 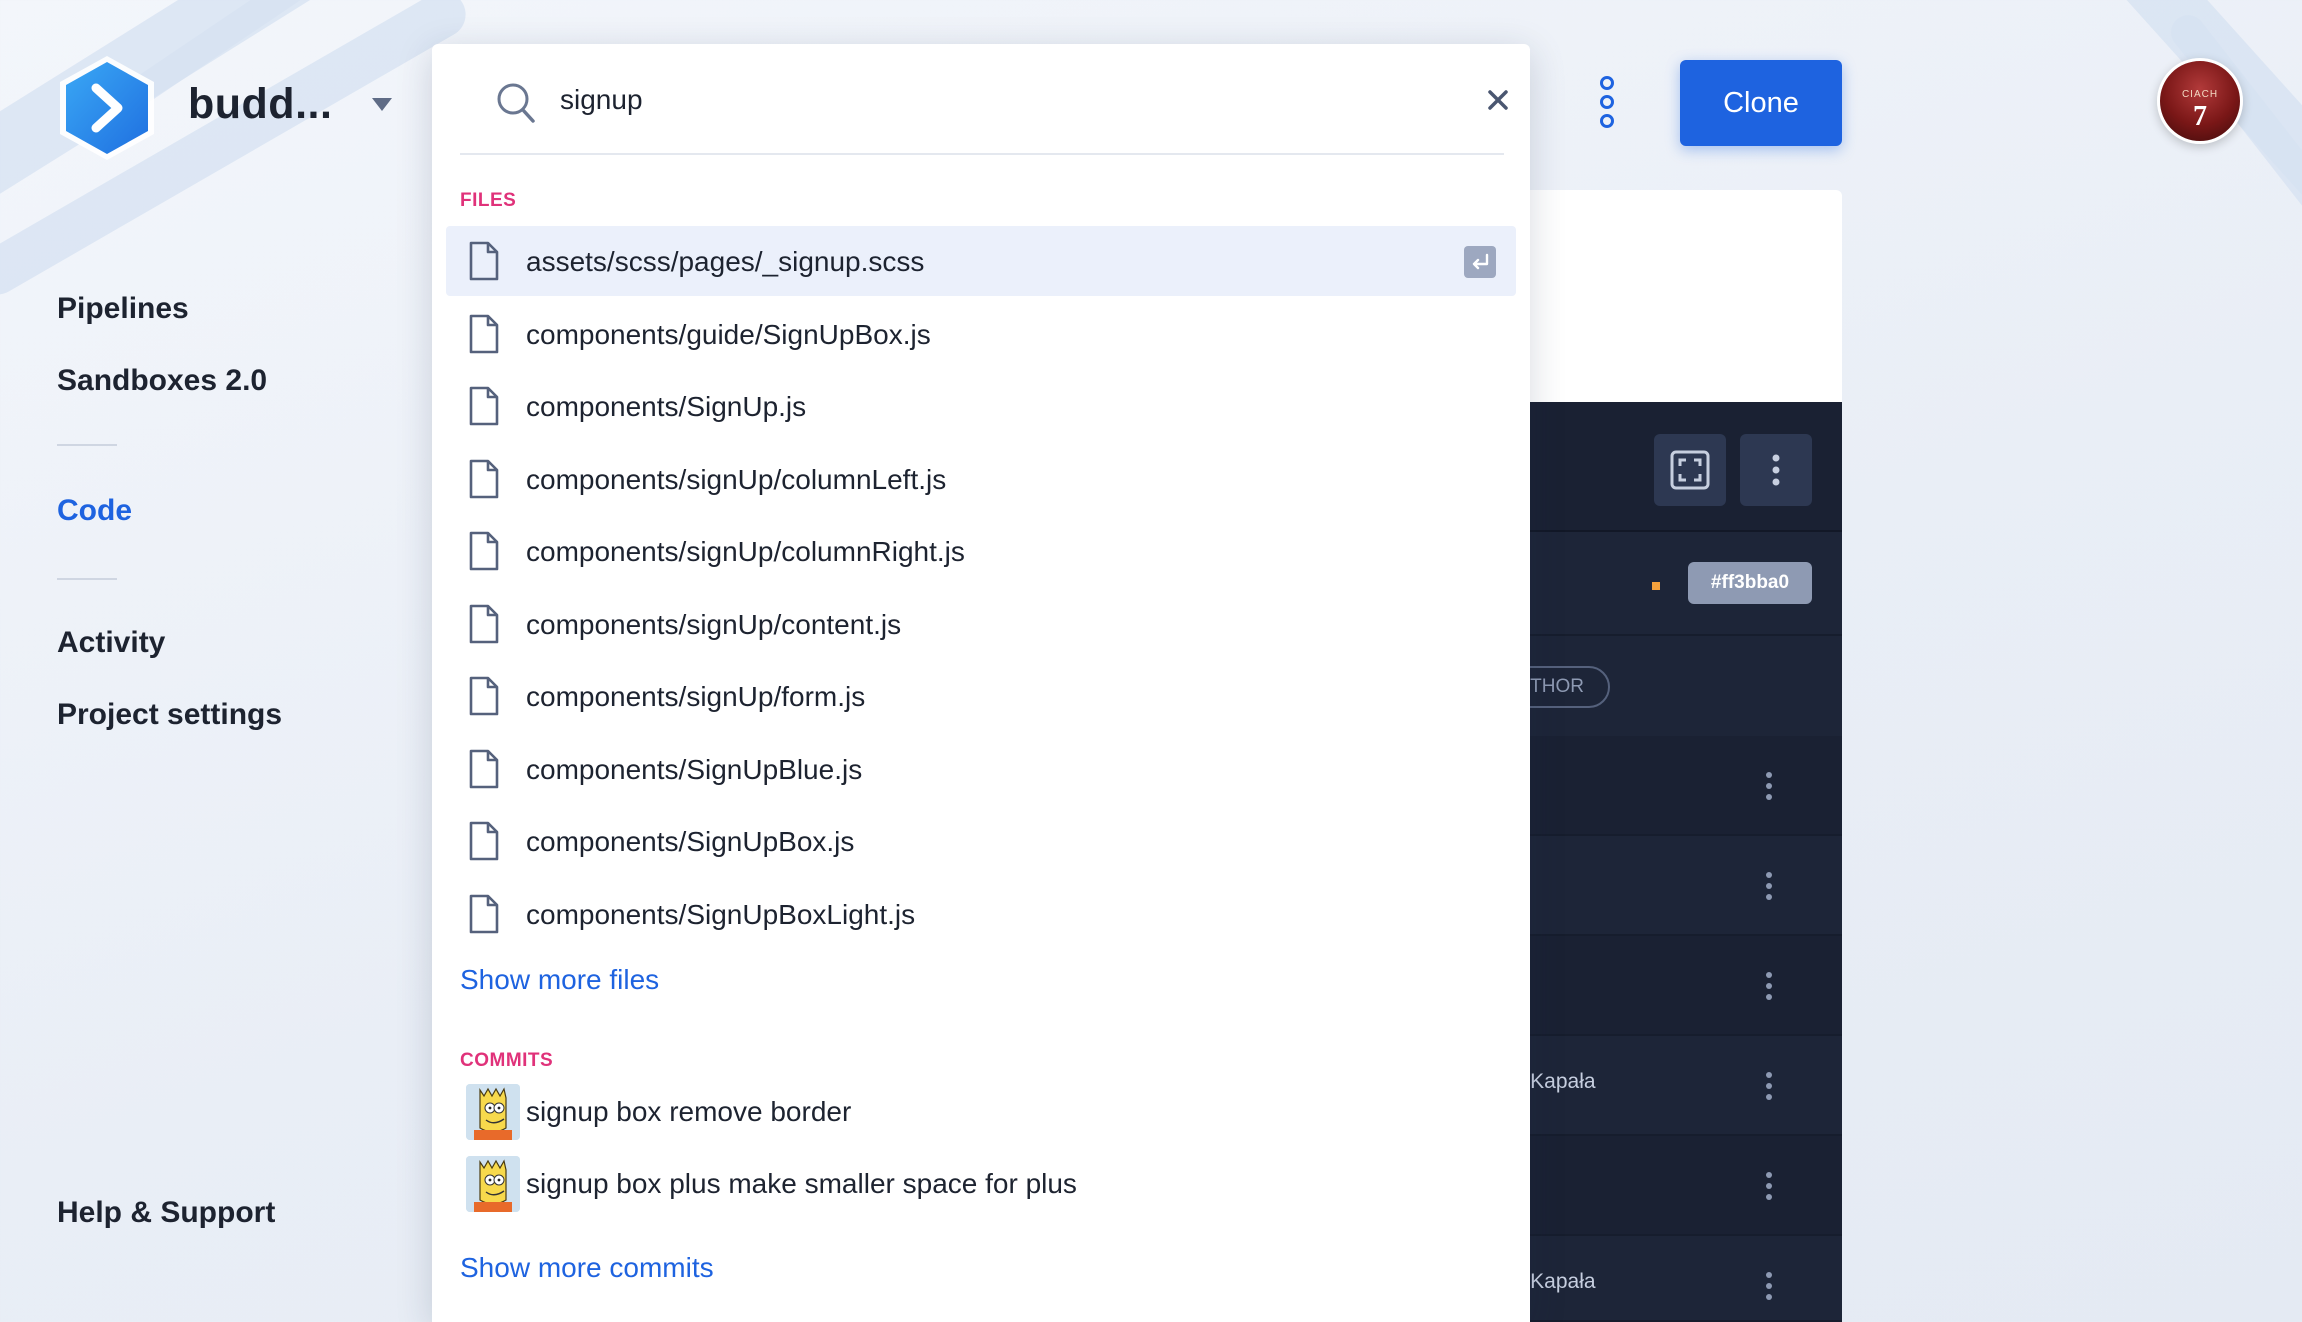 What do you see at coordinates (696, 696) in the screenshot?
I see `file-path: components/signUp/form.js` at bounding box center [696, 696].